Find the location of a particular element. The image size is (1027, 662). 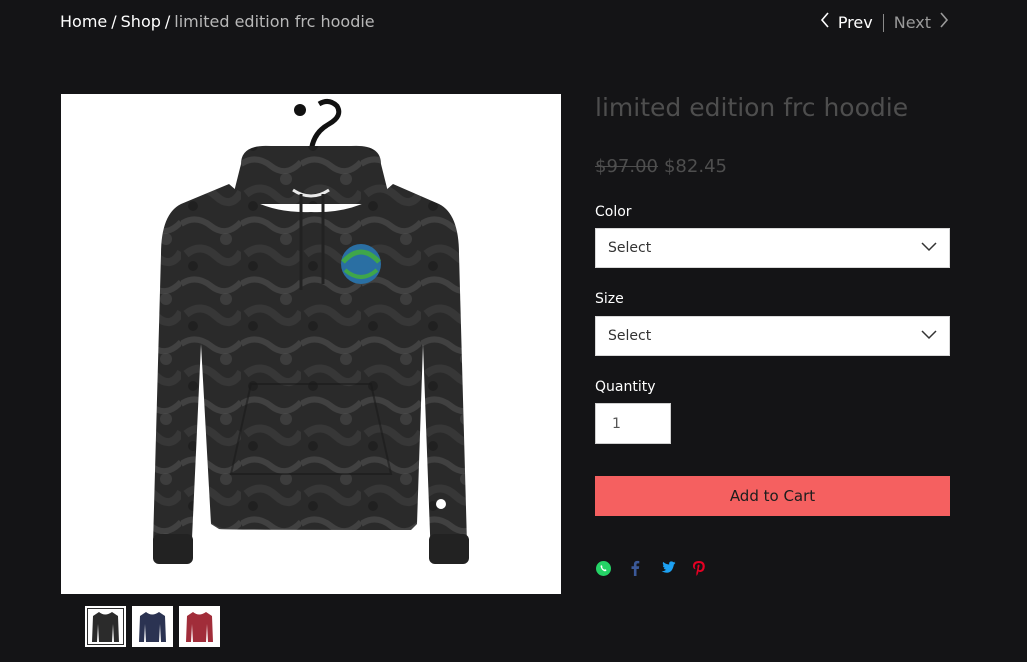

prev-link: Prev is located at coordinates (846, 22).